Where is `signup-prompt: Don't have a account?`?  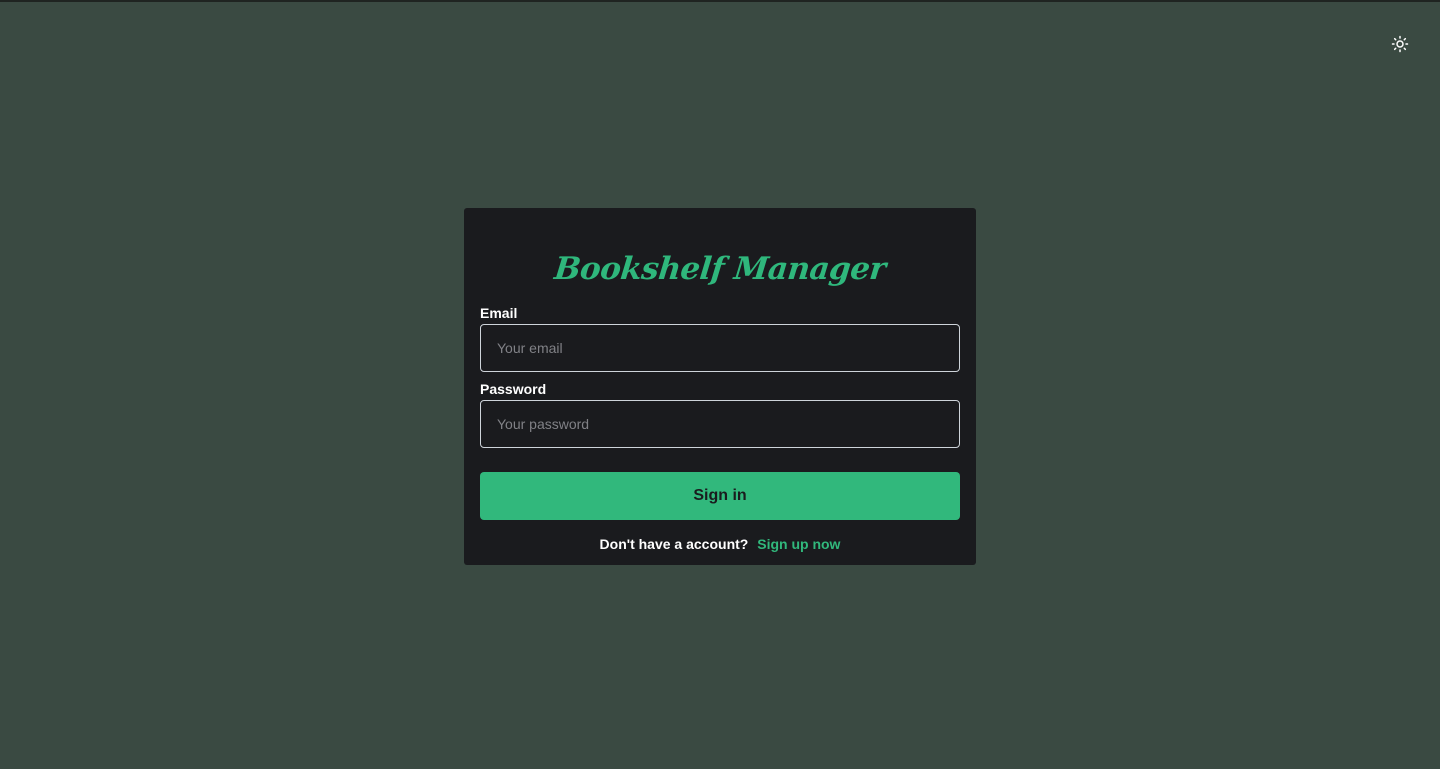
signup-prompt: Don't have a account? is located at coordinates (674, 544).